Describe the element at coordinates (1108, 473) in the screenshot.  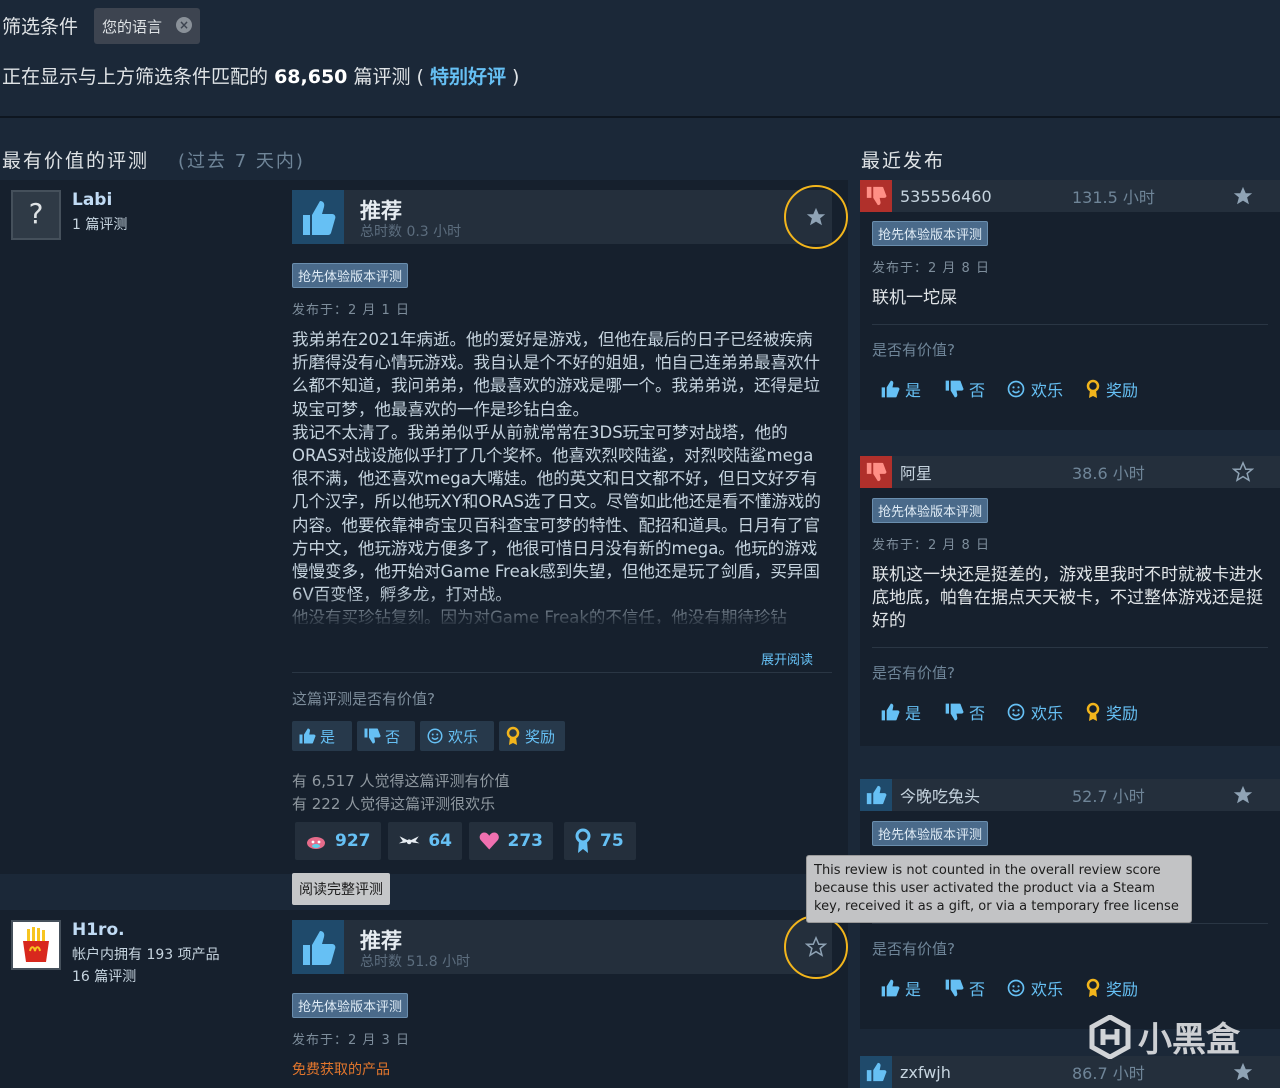
I see `recent-playtime: 38.6 小时` at that location.